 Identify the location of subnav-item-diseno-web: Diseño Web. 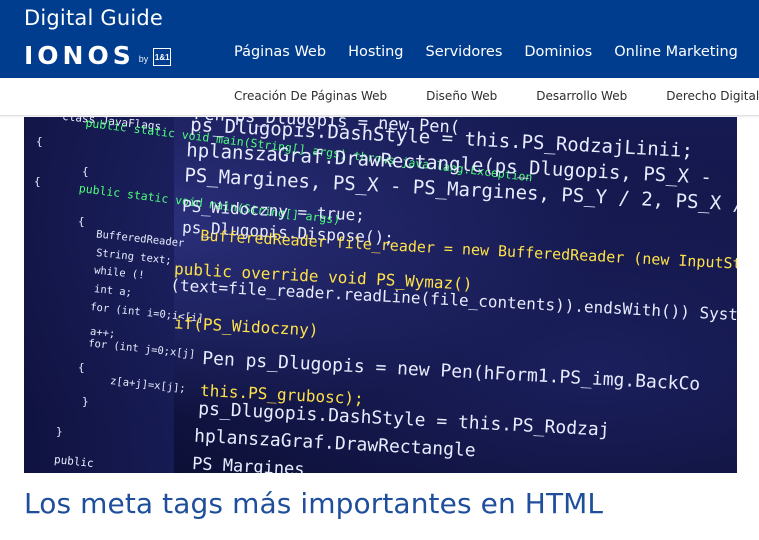
(461, 96).